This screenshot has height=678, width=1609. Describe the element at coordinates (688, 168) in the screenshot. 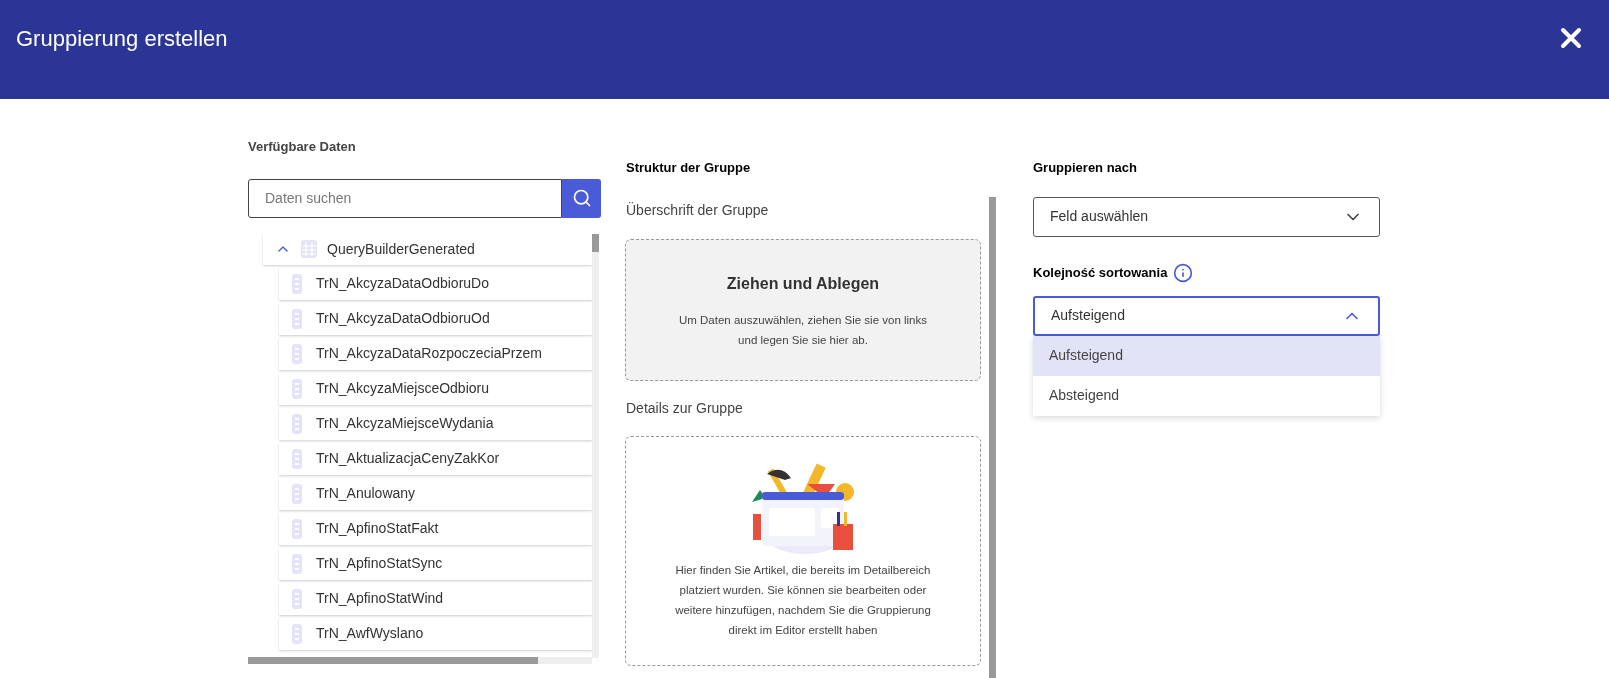

I see `section-heading: Struktur der Gruppe` at that location.